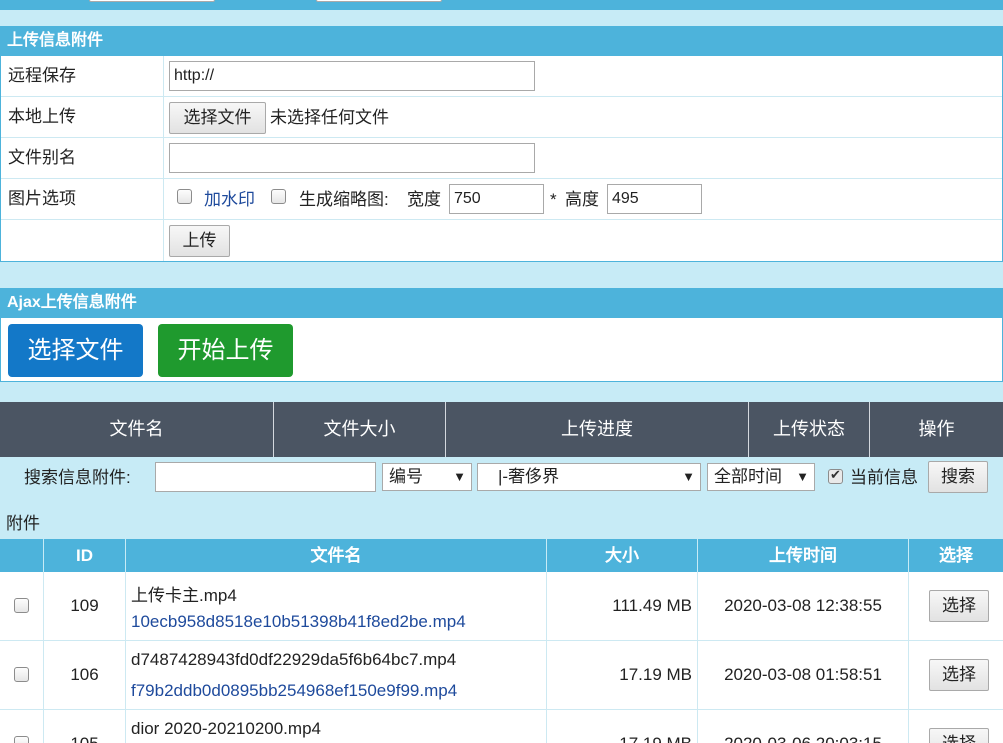 The width and height of the screenshot is (1003, 743). Describe the element at coordinates (360, 429) in the screenshot. I see `queue-col-size: 文件大小` at that location.